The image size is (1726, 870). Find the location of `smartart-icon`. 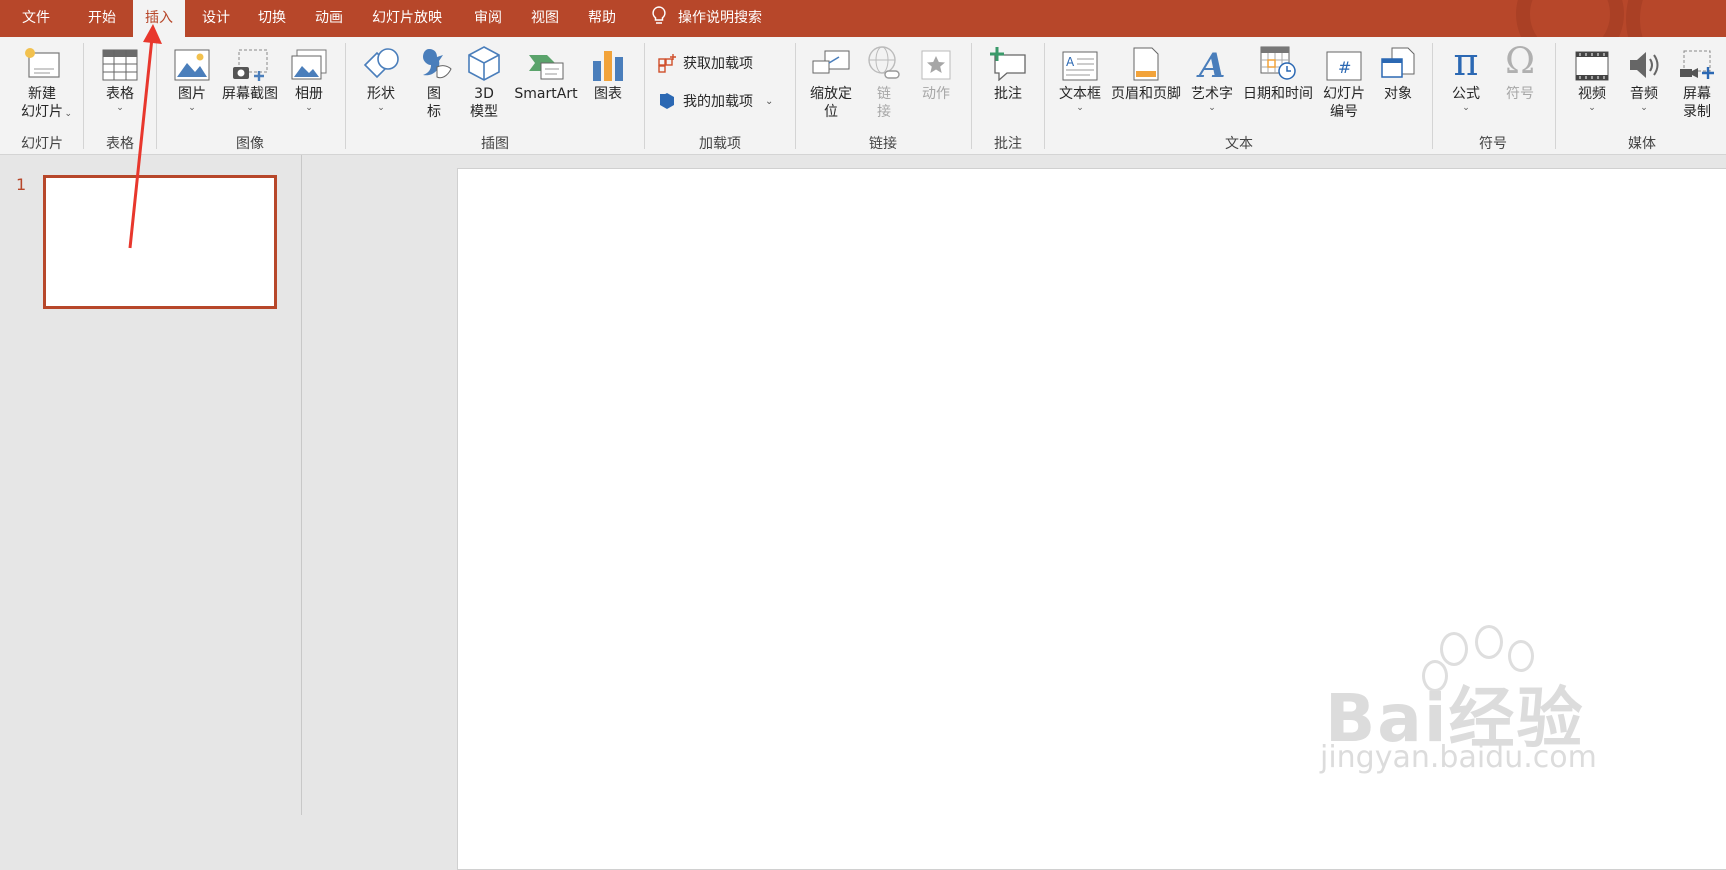

smartart-icon is located at coordinates (546, 67).